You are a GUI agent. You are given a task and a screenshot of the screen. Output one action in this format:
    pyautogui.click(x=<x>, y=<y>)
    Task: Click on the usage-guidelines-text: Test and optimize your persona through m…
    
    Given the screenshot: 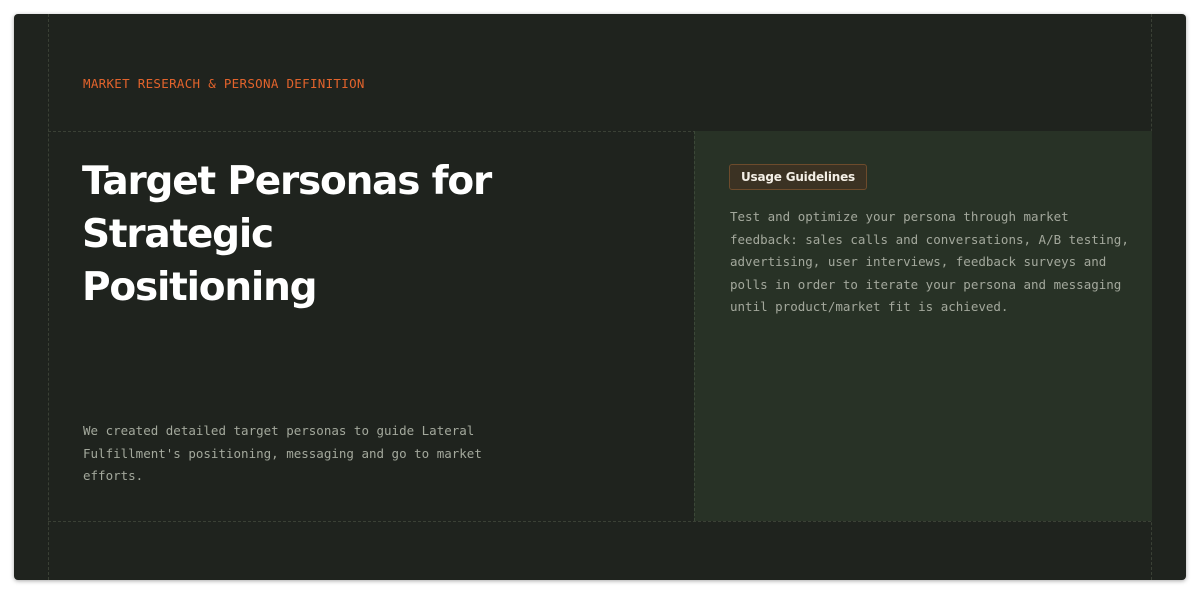 What is the action you would take?
    pyautogui.click(x=929, y=261)
    